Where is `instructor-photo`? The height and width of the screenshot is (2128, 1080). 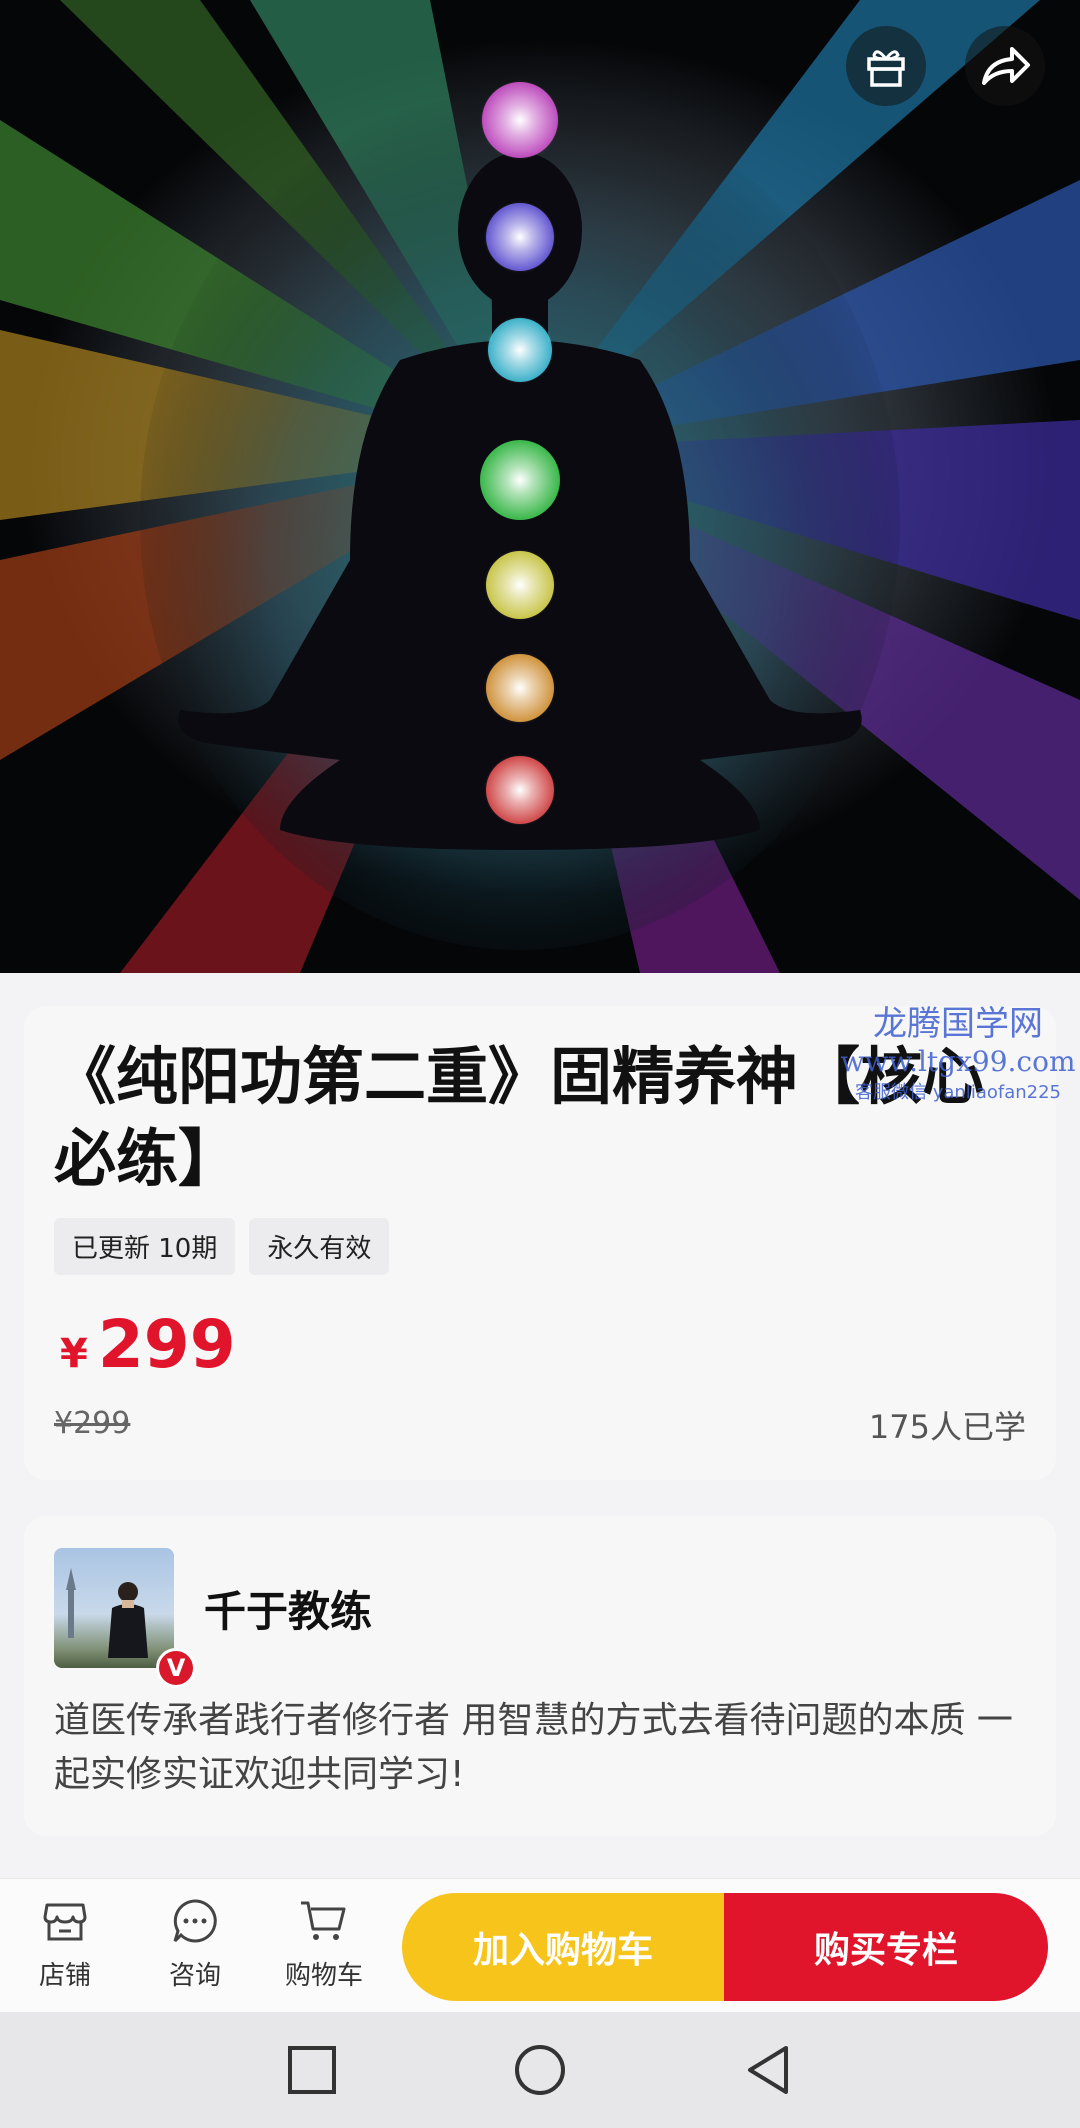 instructor-photo is located at coordinates (107, 1613).